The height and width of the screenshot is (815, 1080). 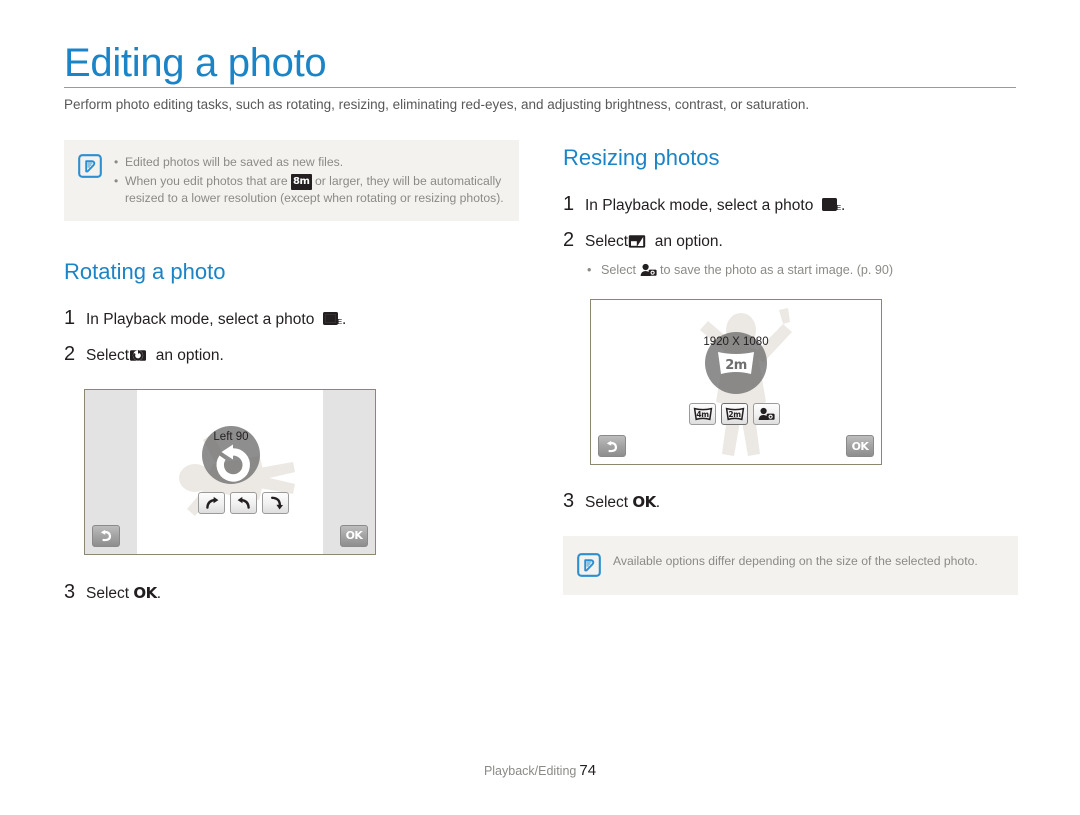 What do you see at coordinates (291, 593) in the screenshot?
I see `rotating-step-3: 3 Select OK.` at bounding box center [291, 593].